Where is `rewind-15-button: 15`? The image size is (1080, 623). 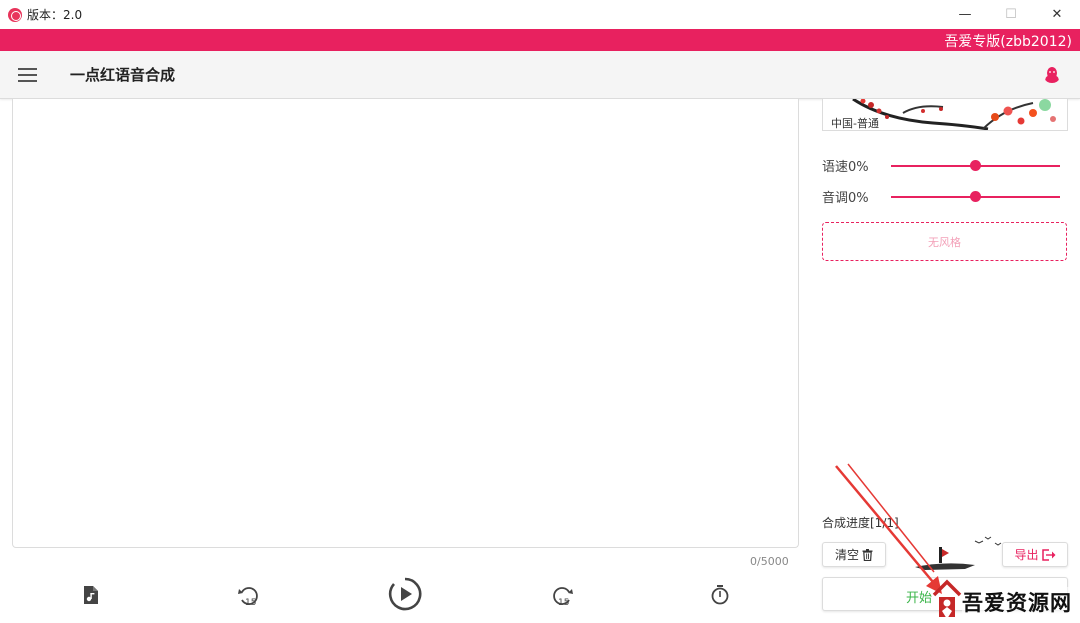 rewind-15-button: 15 is located at coordinates (249, 596).